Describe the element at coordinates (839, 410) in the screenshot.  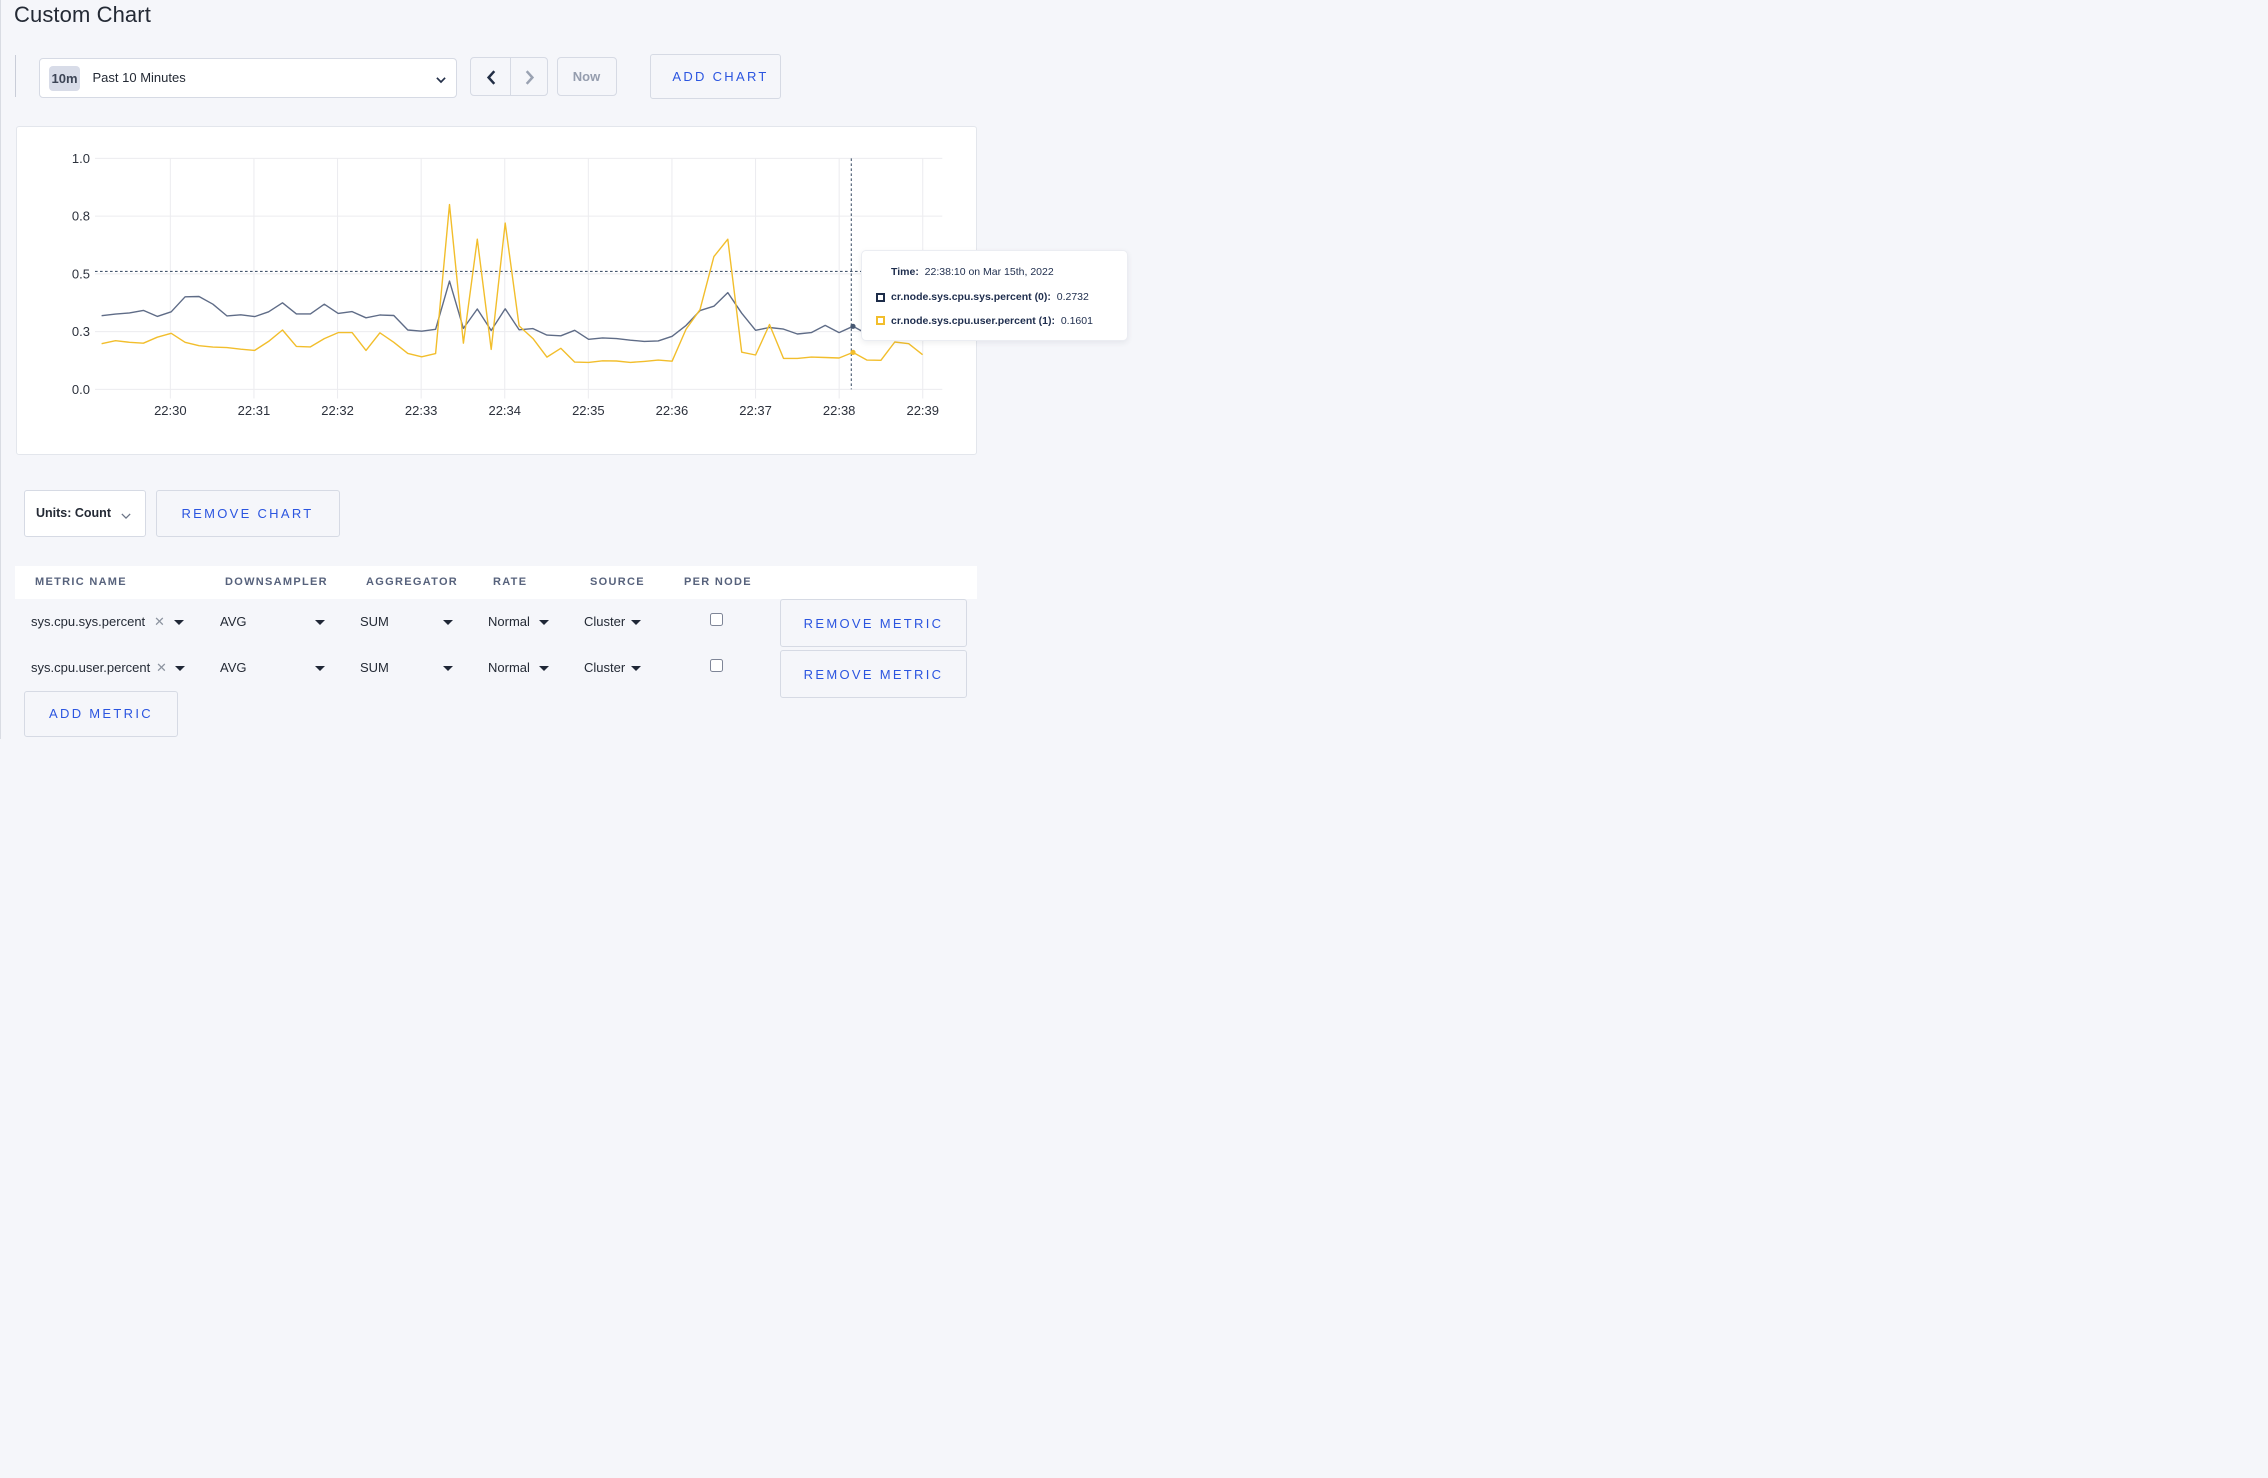
I see `svg-text: 22:38` at that location.